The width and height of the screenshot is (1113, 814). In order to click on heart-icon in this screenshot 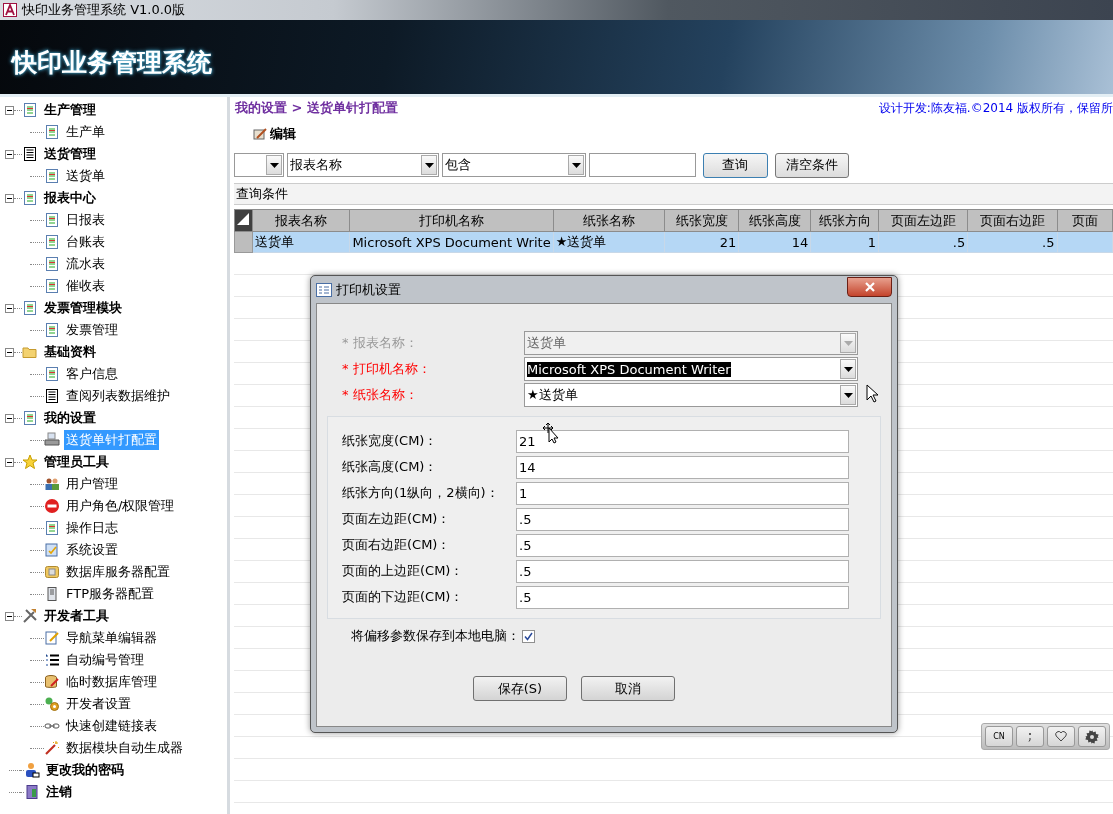, I will do `click(1061, 736)`.